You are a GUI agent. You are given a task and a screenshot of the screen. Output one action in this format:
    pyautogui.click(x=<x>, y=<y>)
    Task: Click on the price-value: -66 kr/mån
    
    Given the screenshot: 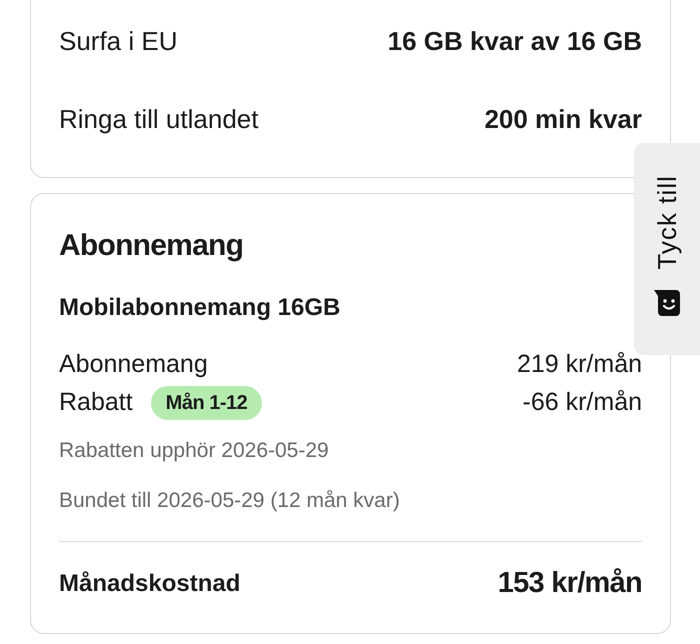 What is the action you would take?
    pyautogui.click(x=582, y=402)
    